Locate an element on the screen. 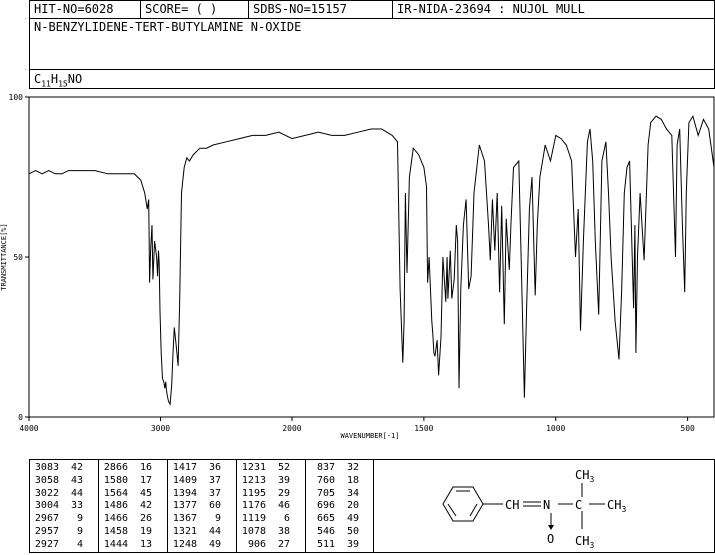 The image size is (715, 555). peak-wavenumber: 1466 is located at coordinates (115, 519).